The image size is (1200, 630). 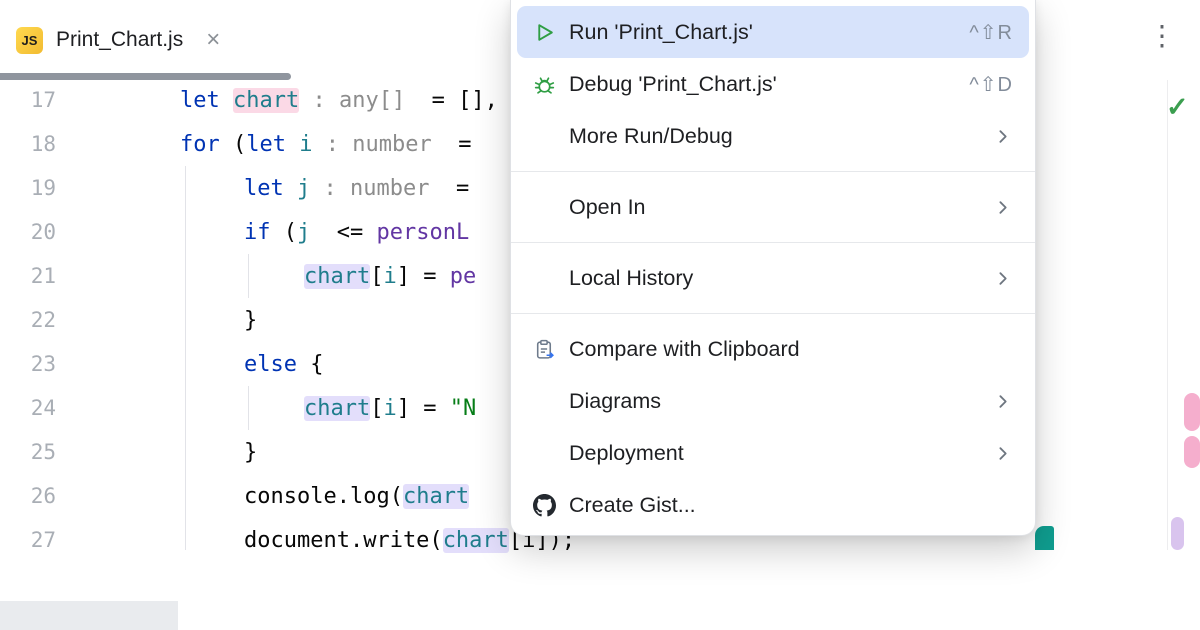 What do you see at coordinates (1162, 36) in the screenshot?
I see `more-options-icon: ⋮` at bounding box center [1162, 36].